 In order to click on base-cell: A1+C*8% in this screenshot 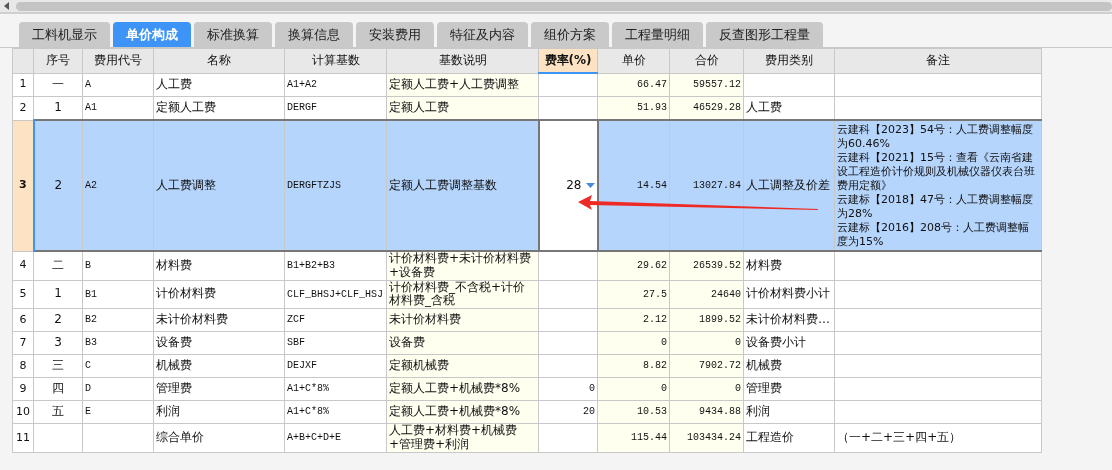, I will do `click(335, 412)`.